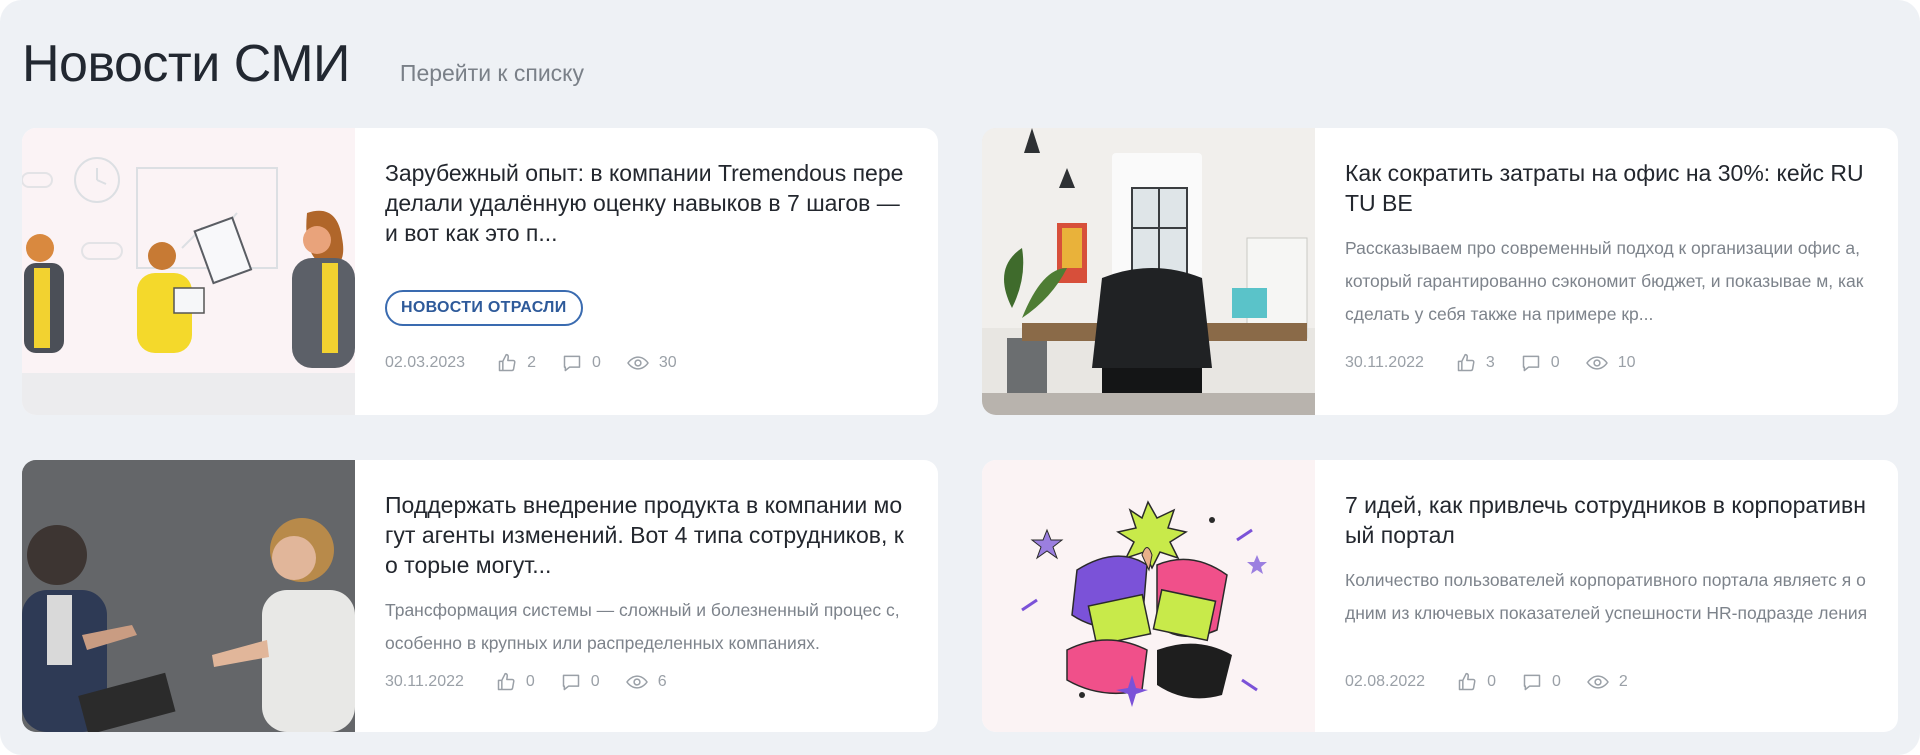  Describe the element at coordinates (186, 64) in the screenshot. I see `section-title: Новости СМИ` at that location.